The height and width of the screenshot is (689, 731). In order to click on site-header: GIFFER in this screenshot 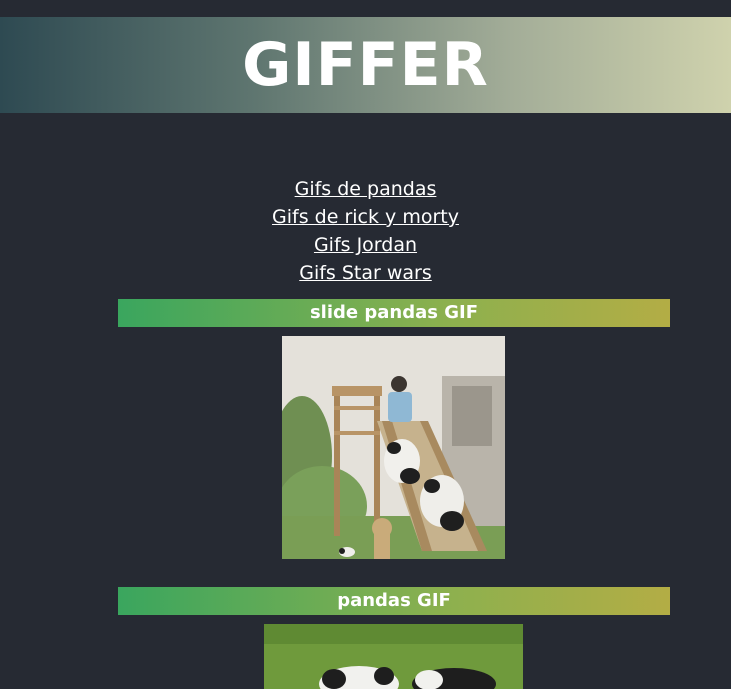, I will do `click(365, 65)`.